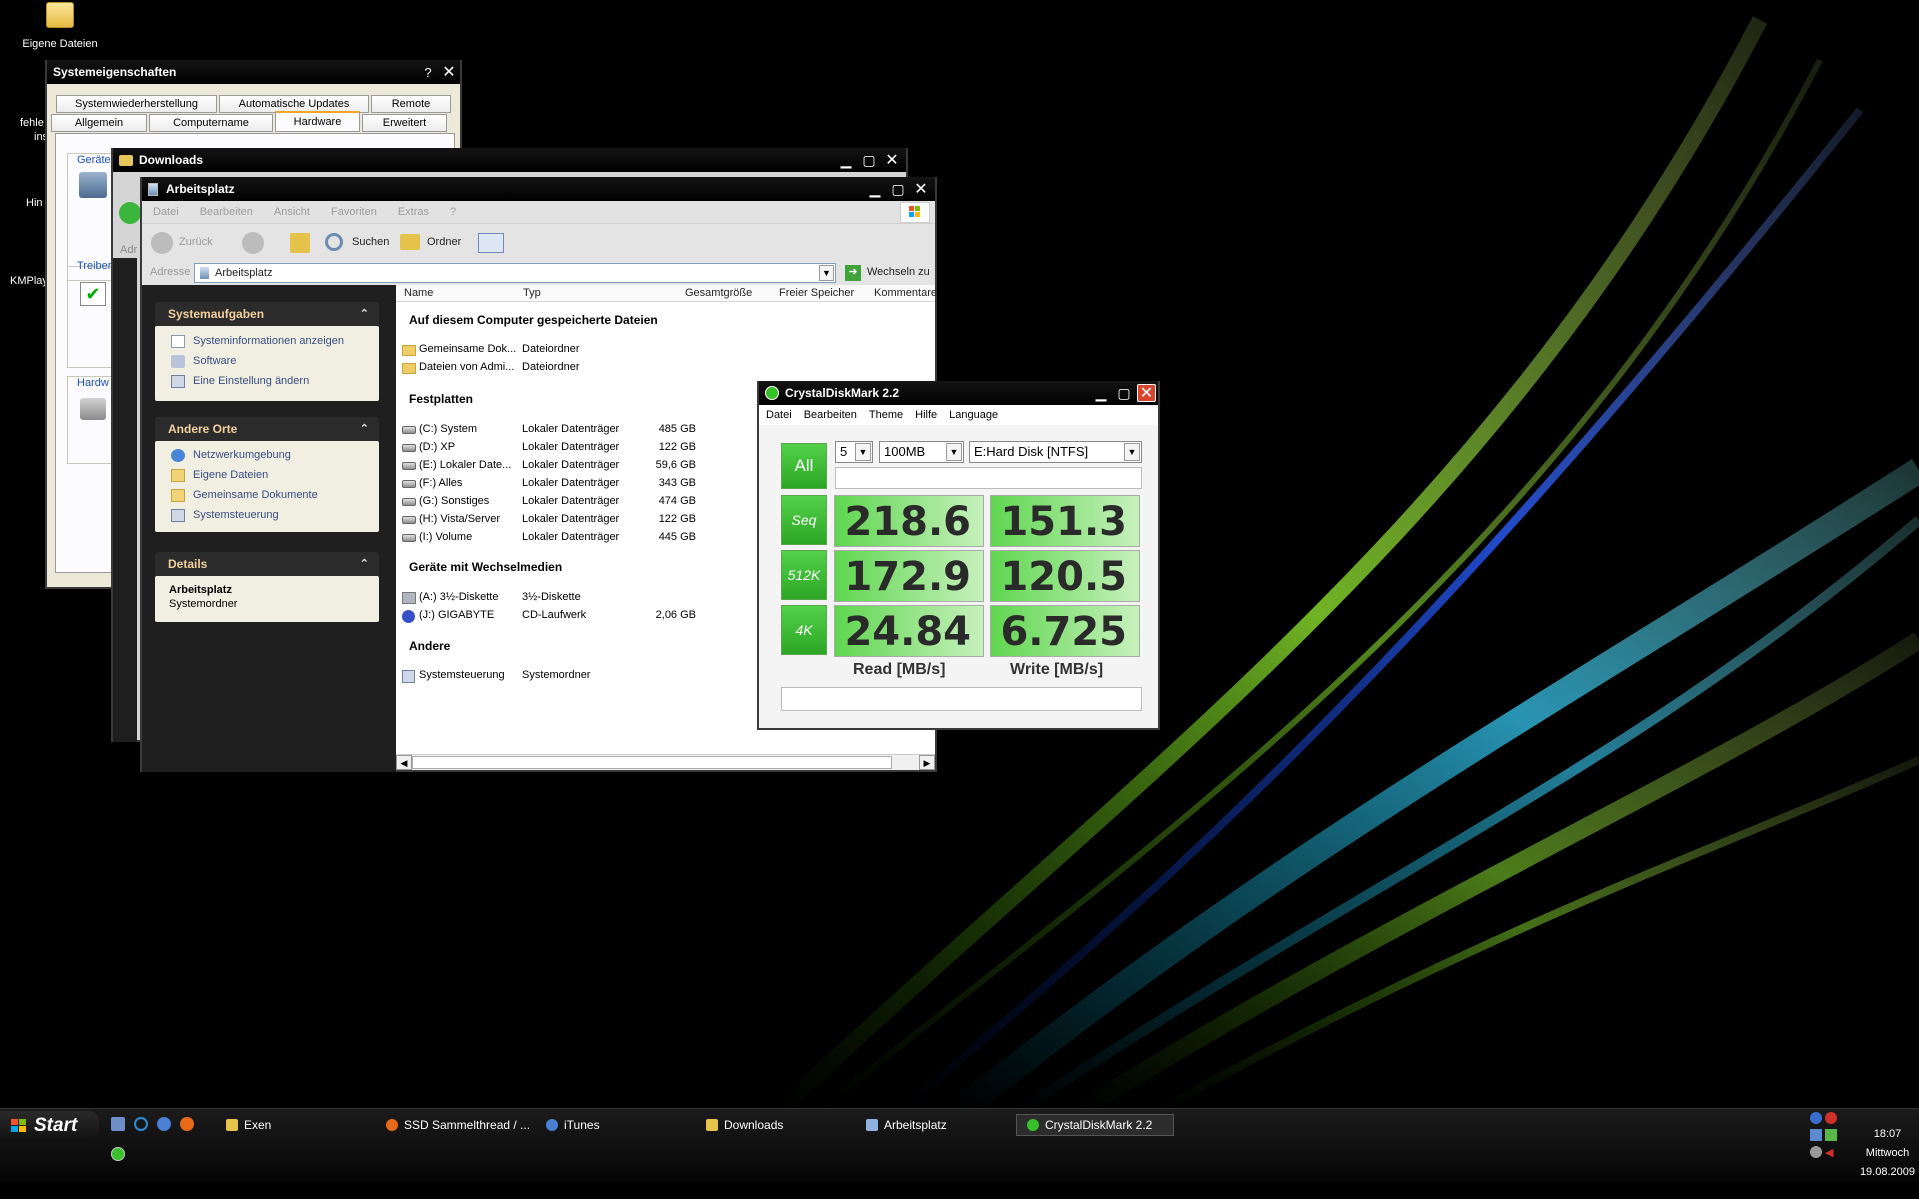 The image size is (1919, 1199). Describe the element at coordinates (236, 515) in the screenshot. I see `link-control-panel: Systemsteuerung` at that location.